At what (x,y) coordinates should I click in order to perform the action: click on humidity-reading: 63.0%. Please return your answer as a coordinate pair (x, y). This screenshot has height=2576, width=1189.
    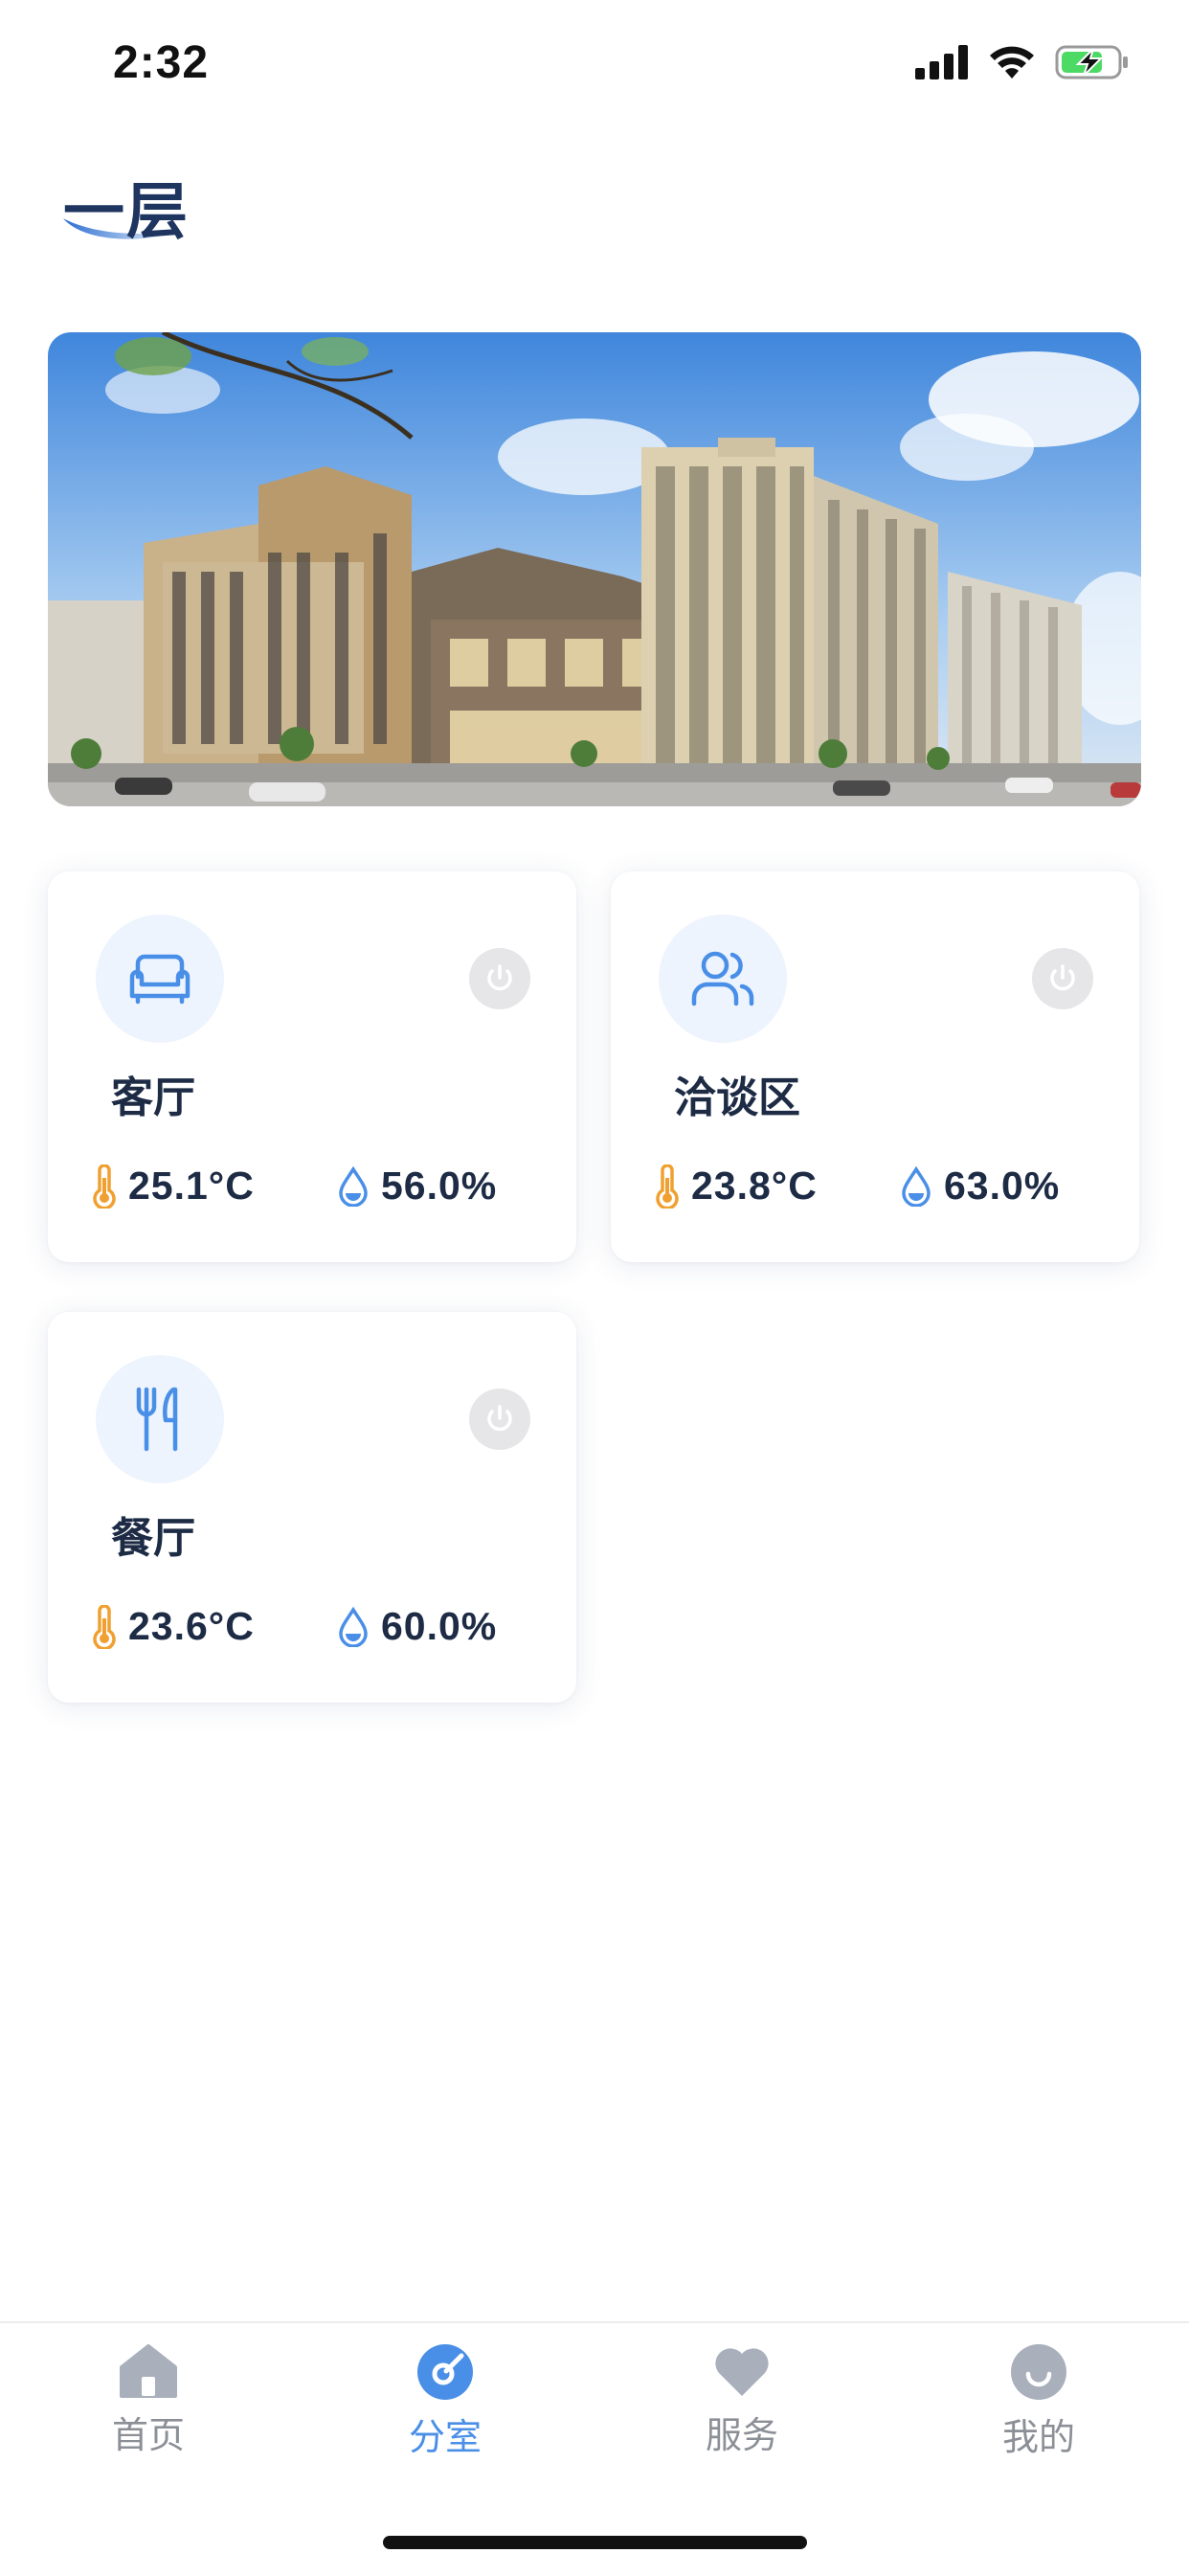
    Looking at the image, I should click on (980, 1186).